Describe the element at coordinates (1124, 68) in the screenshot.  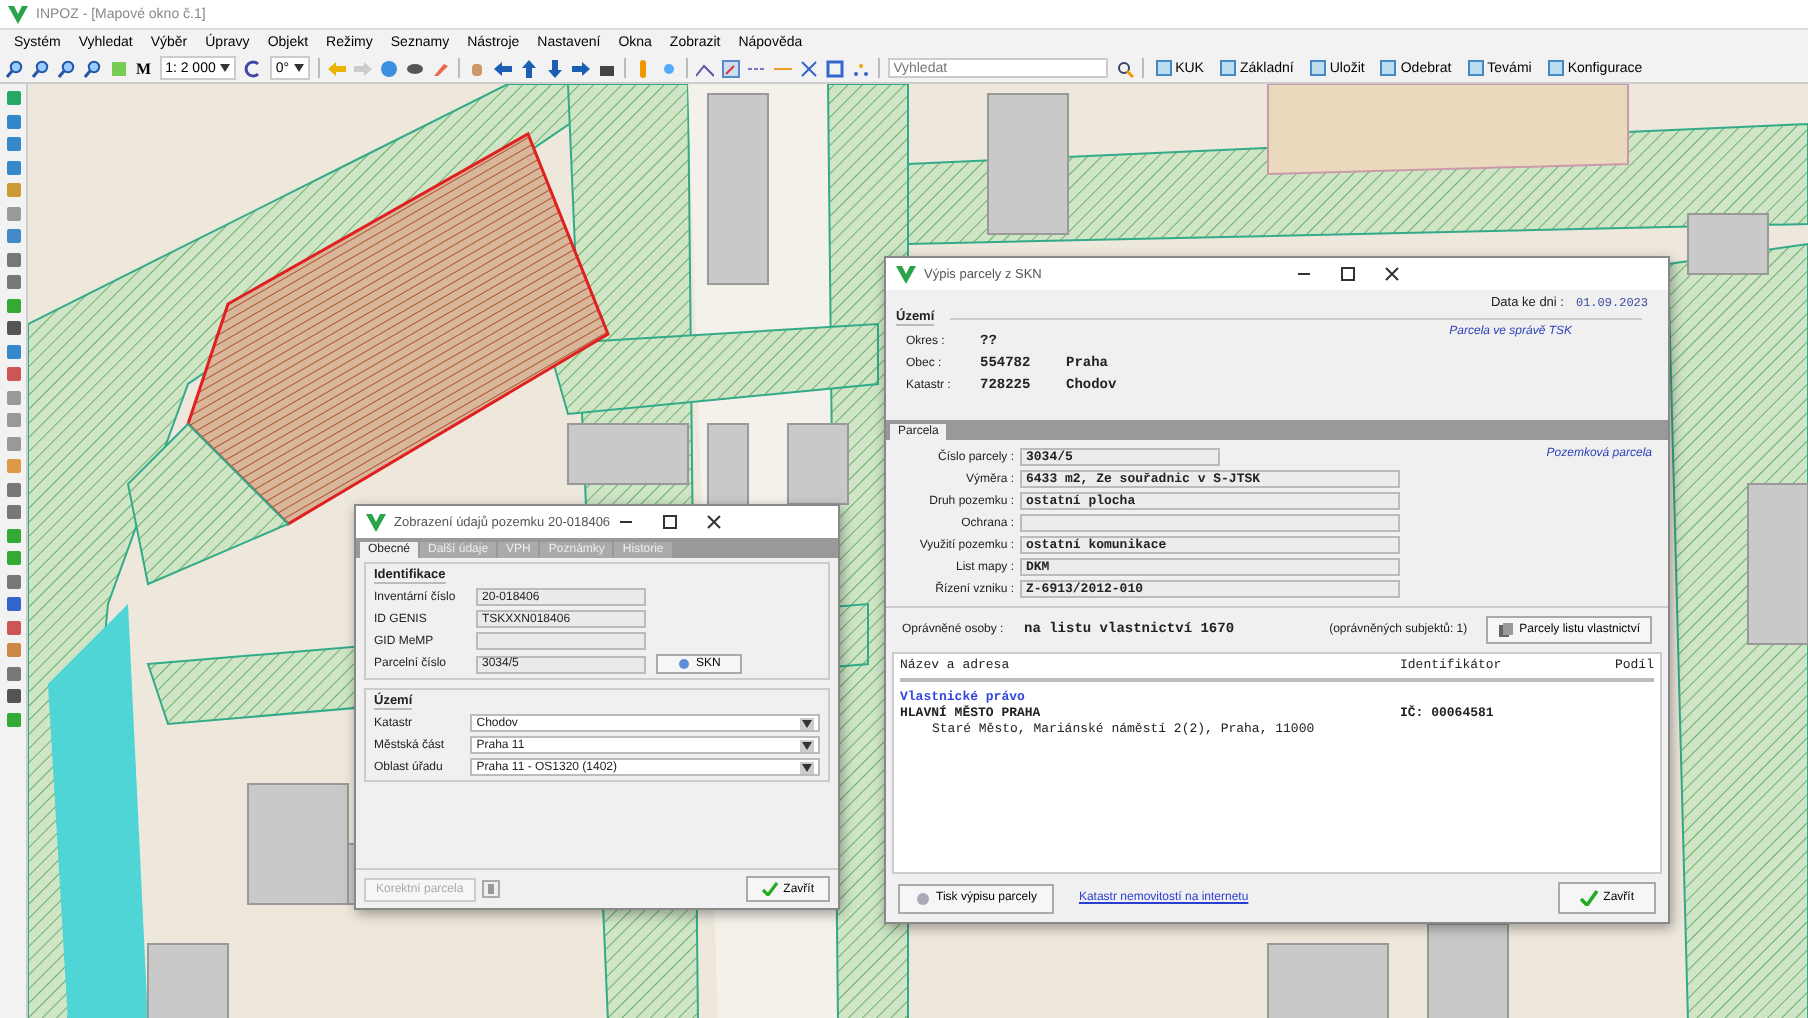
I see `search-icon` at that location.